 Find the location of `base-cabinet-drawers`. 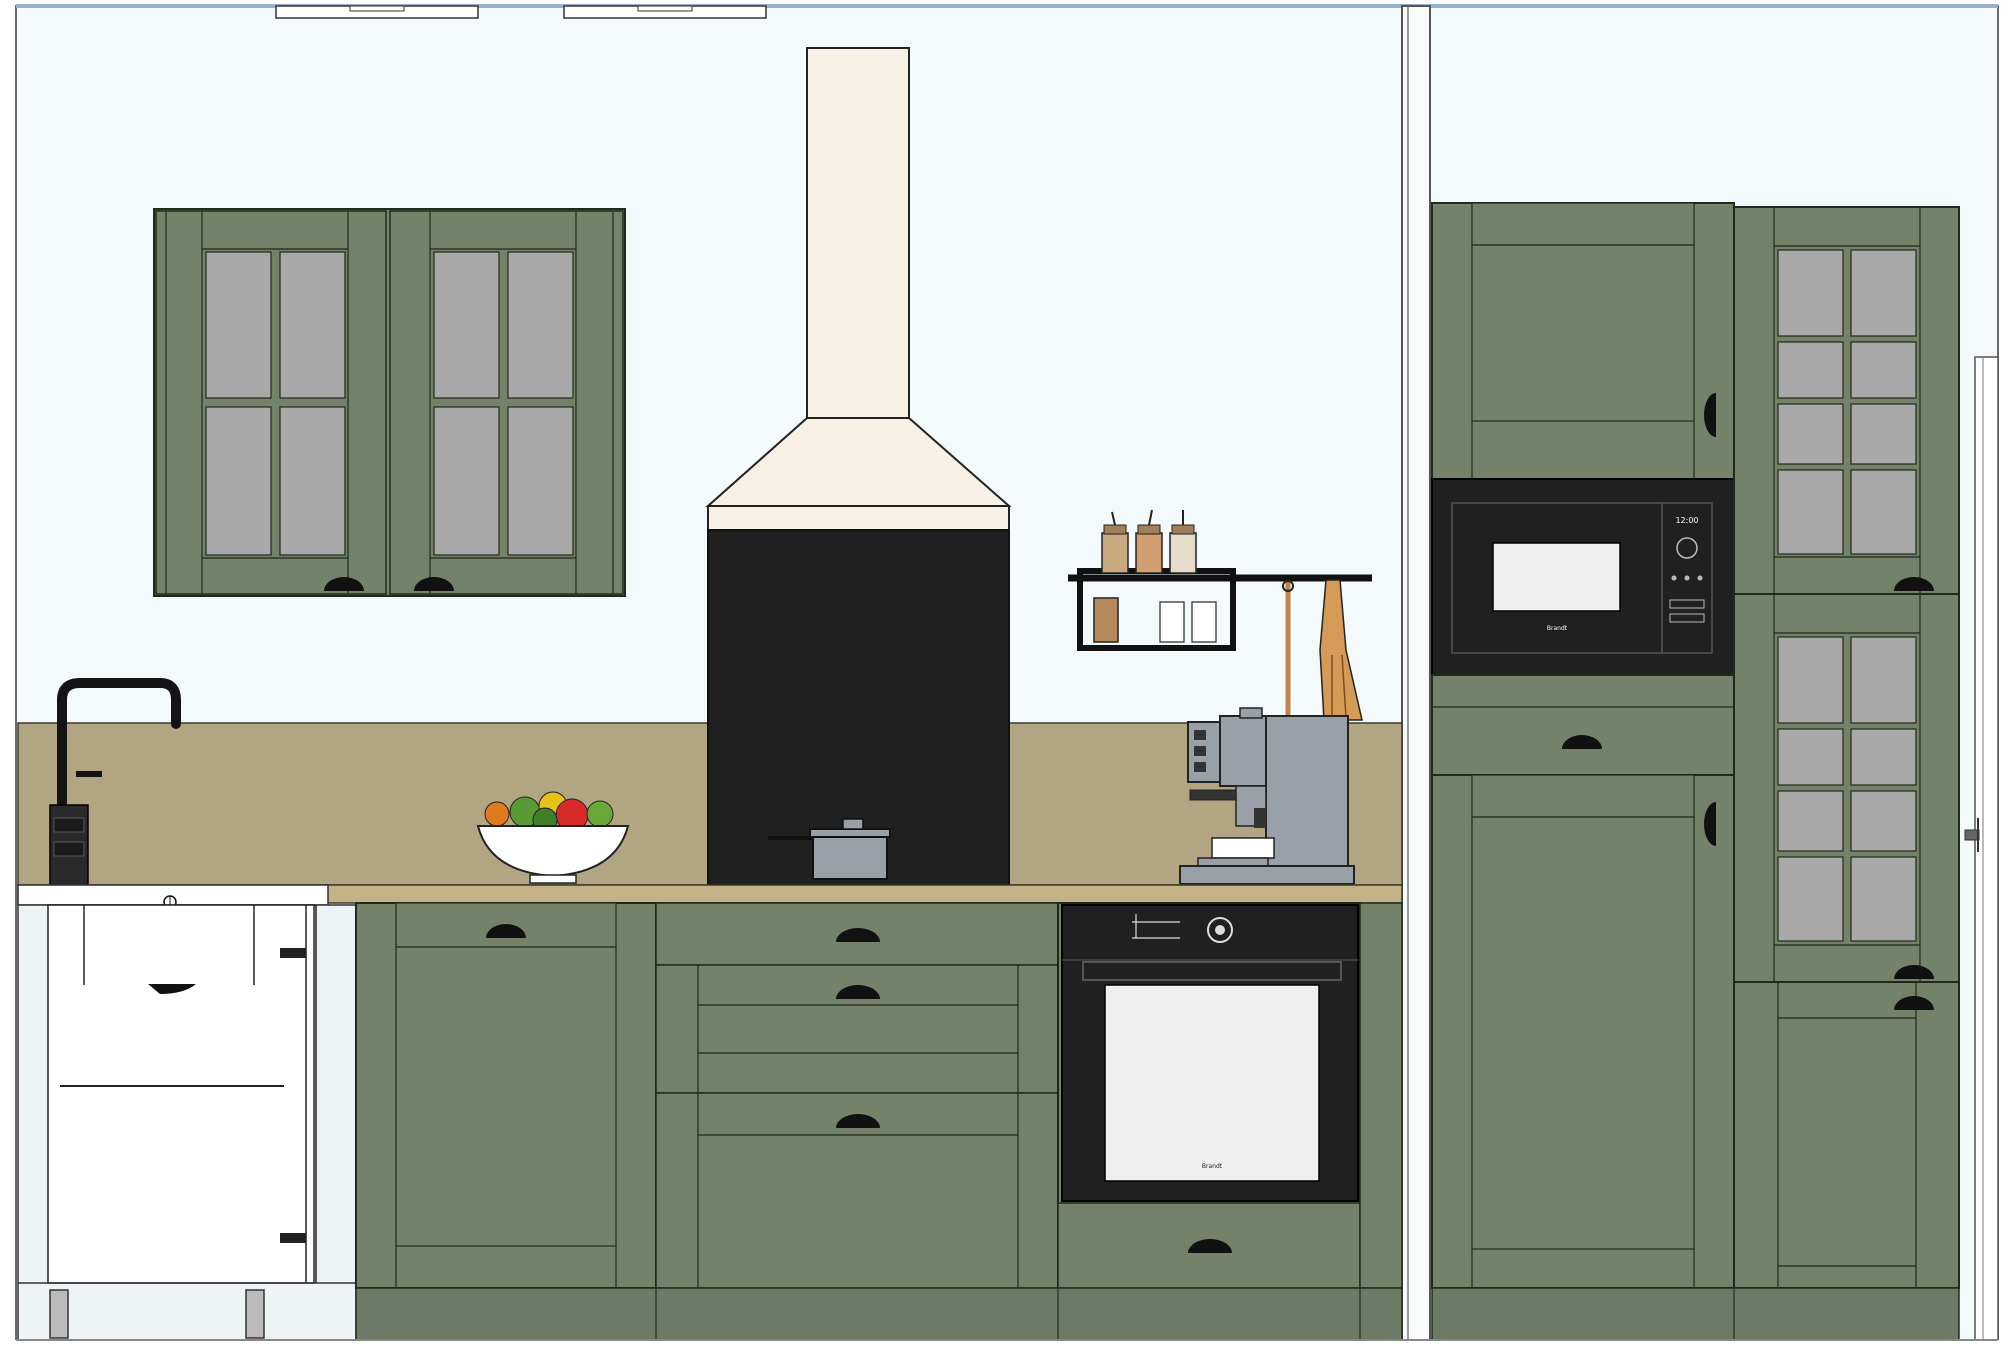

base-cabinet-drawers is located at coordinates (857, 1095).